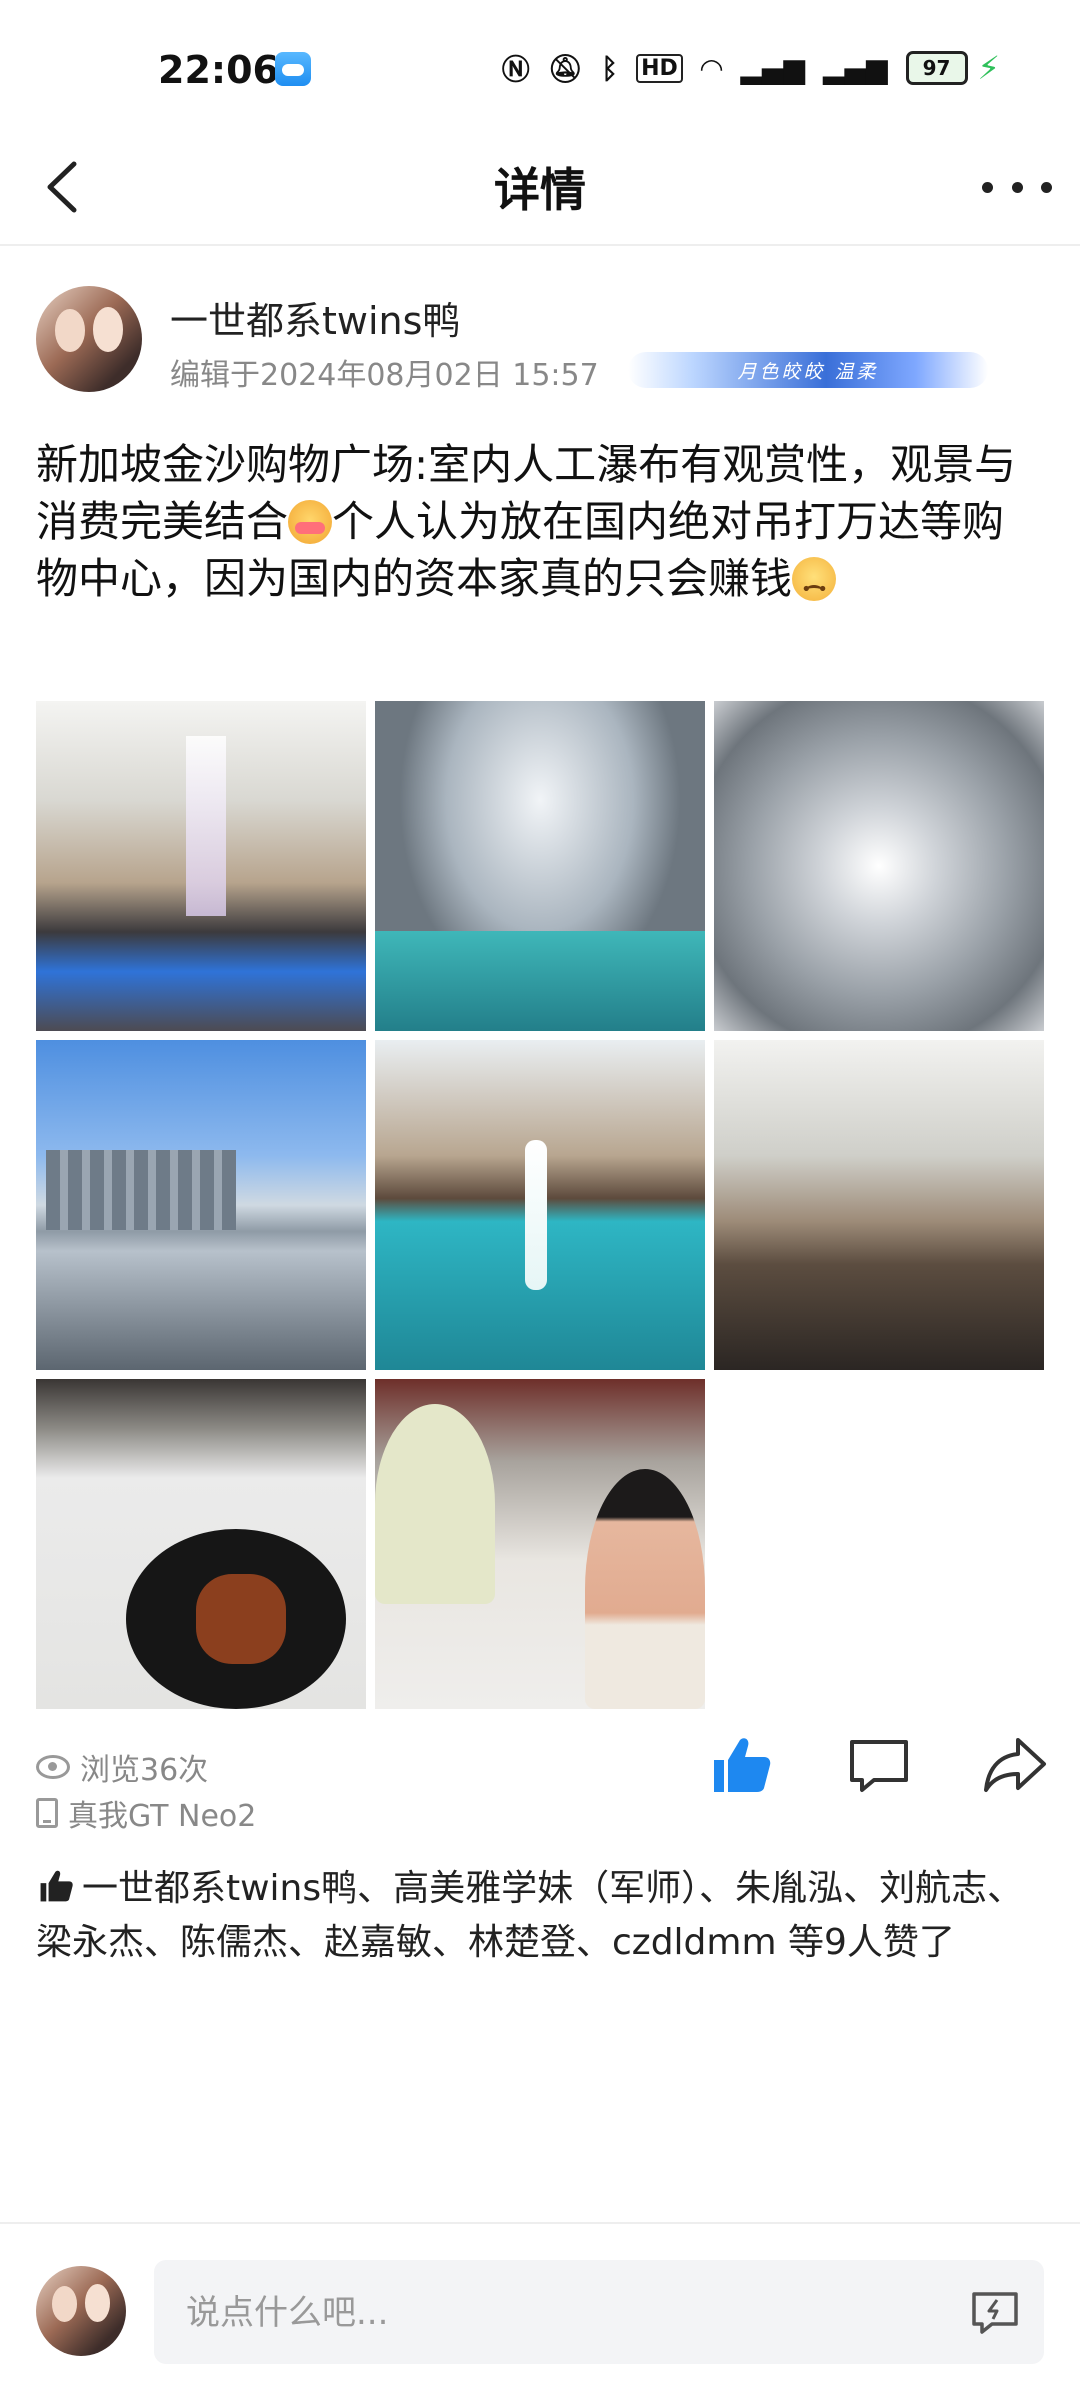  Describe the element at coordinates (47, 1813) in the screenshot. I see `phone-icon` at that location.